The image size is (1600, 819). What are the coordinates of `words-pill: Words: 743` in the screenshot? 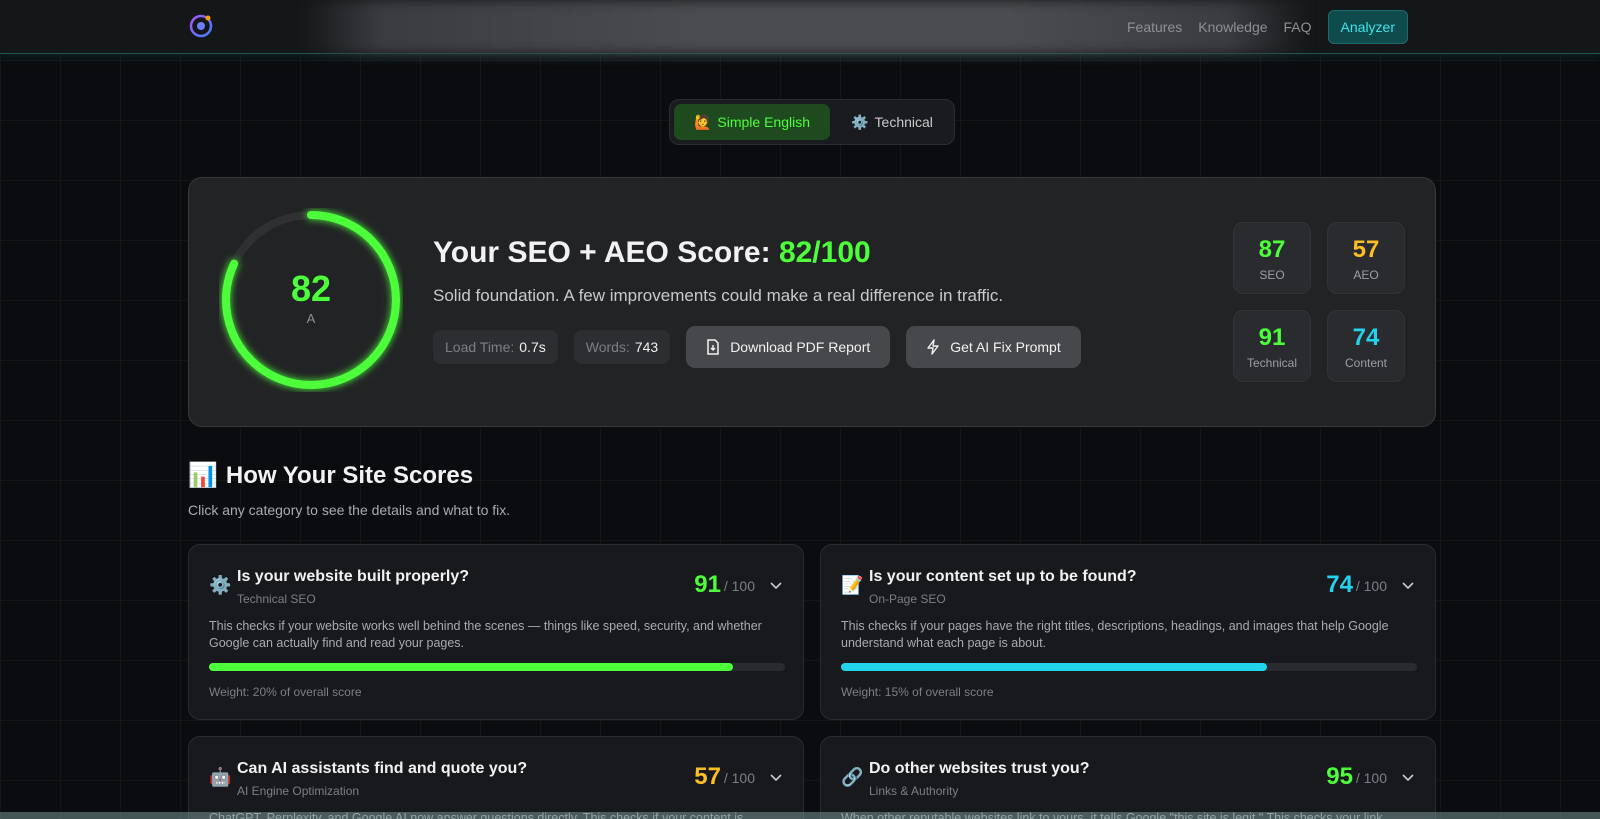 It's located at (622, 347).